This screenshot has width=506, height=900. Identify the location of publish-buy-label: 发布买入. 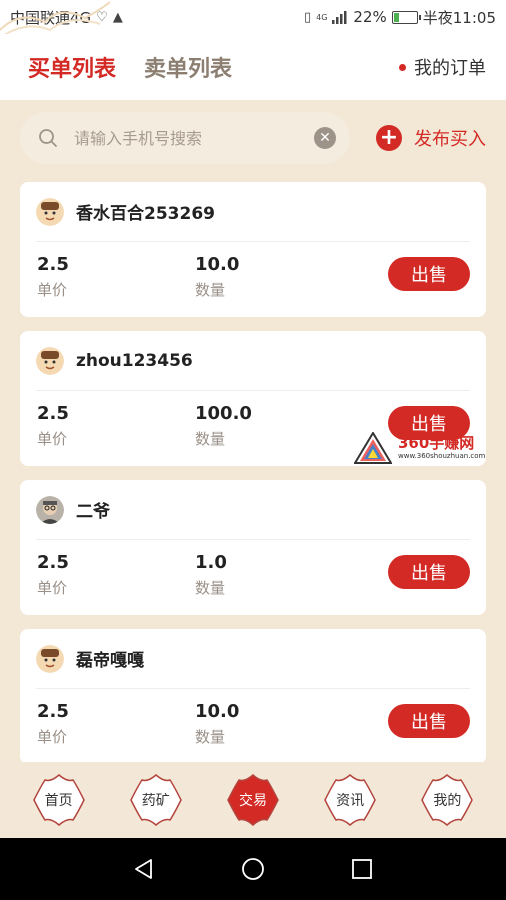
(450, 139).